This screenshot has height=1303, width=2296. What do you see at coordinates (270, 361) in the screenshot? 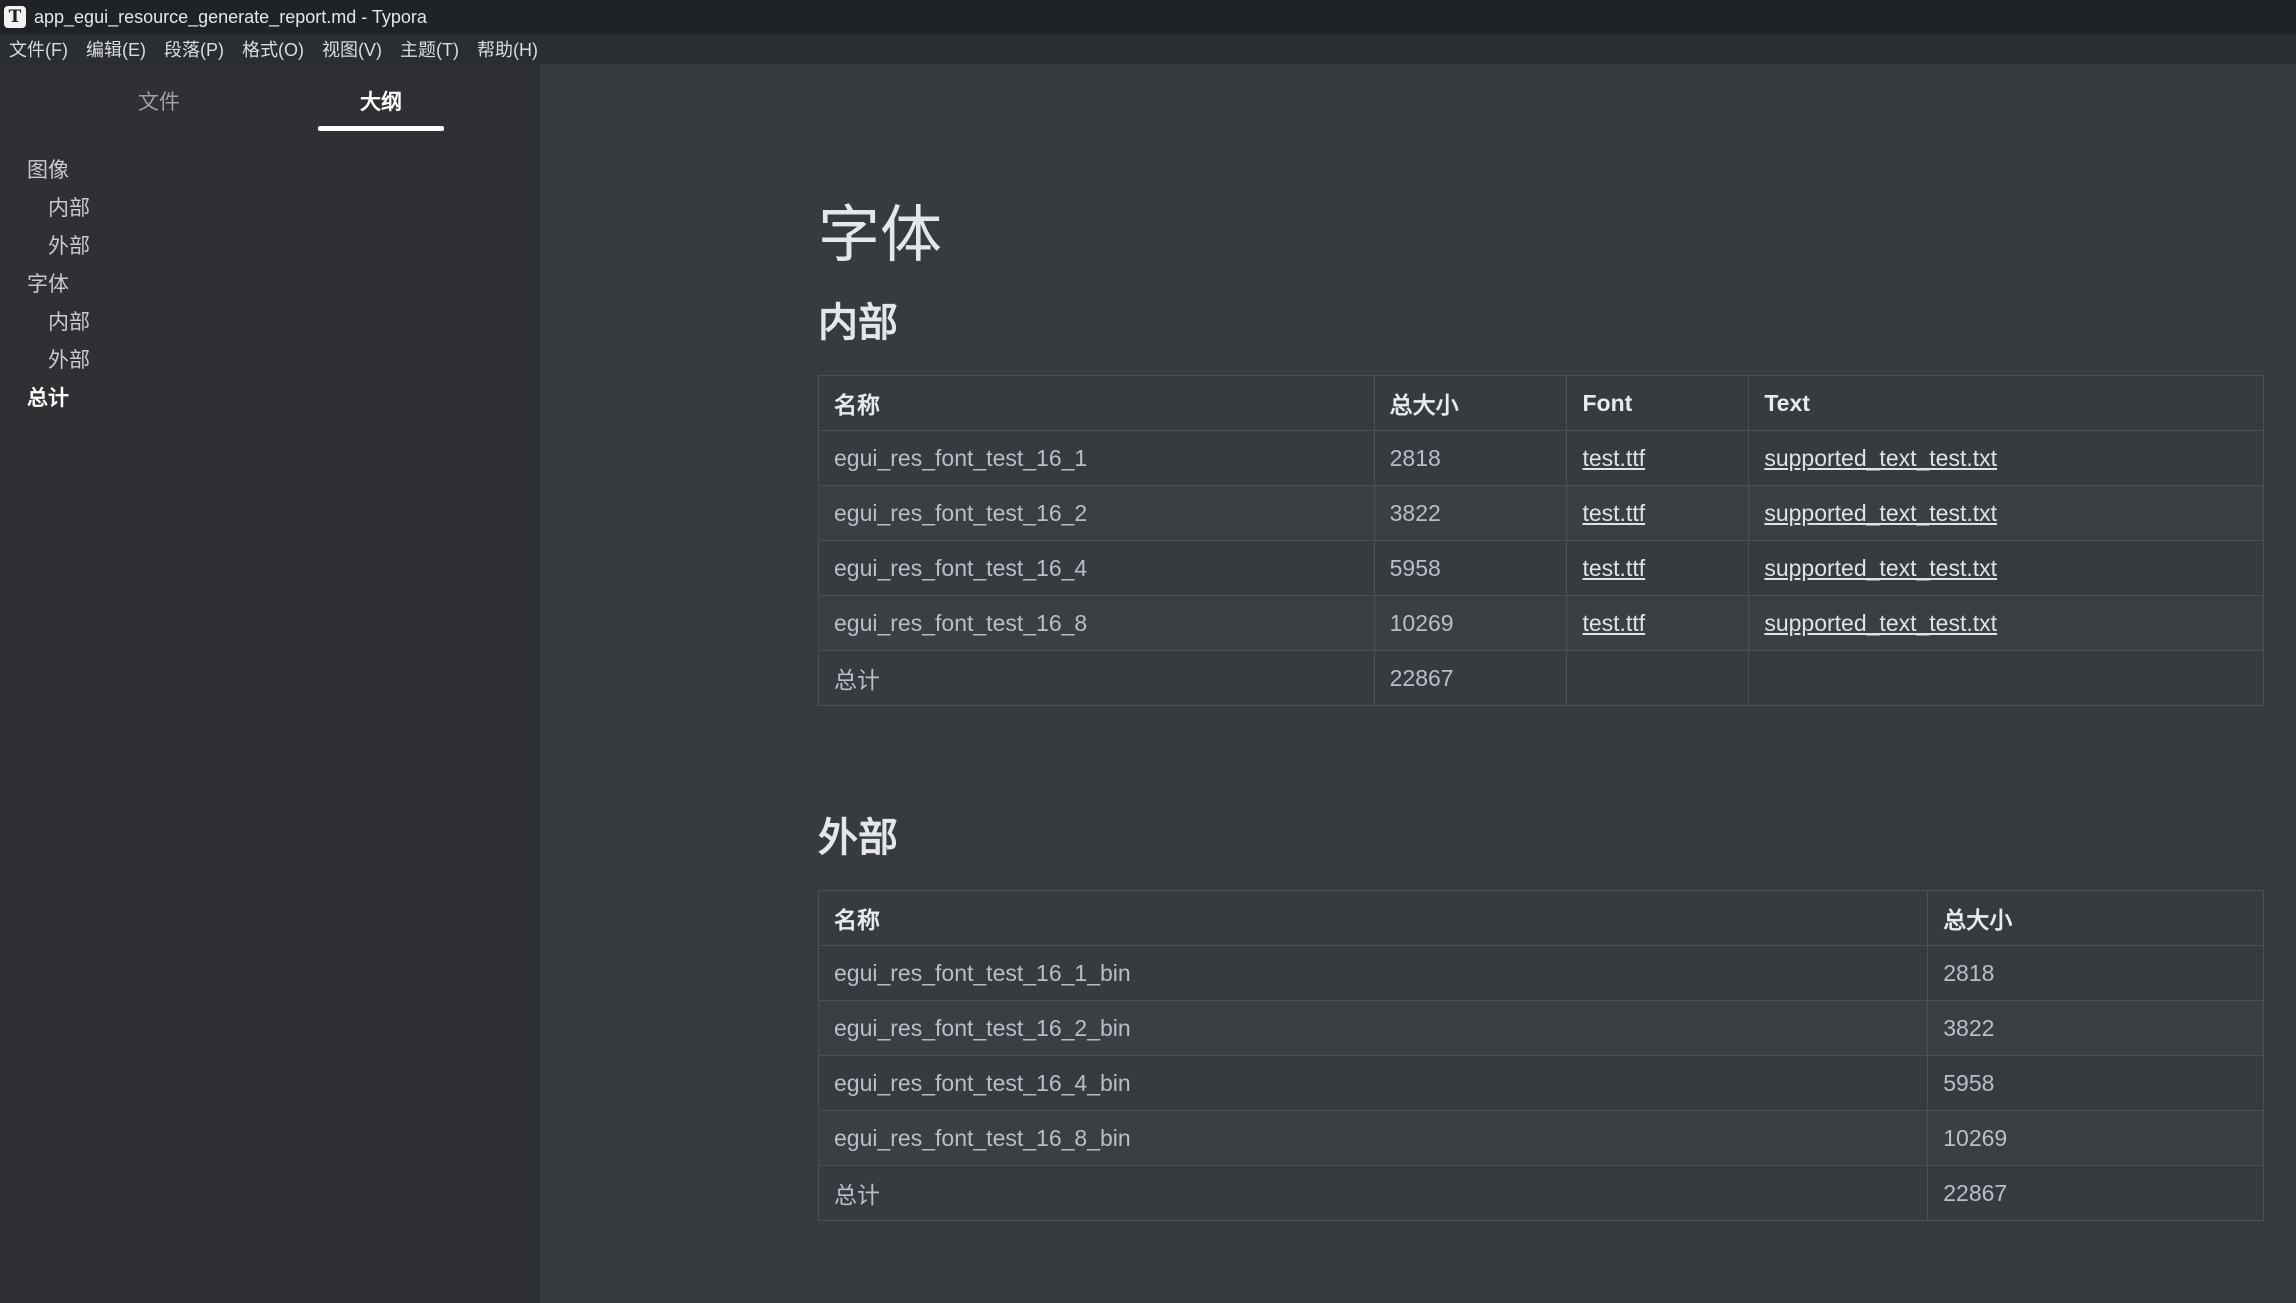
I see `outline-item-fonts-external: 外部` at bounding box center [270, 361].